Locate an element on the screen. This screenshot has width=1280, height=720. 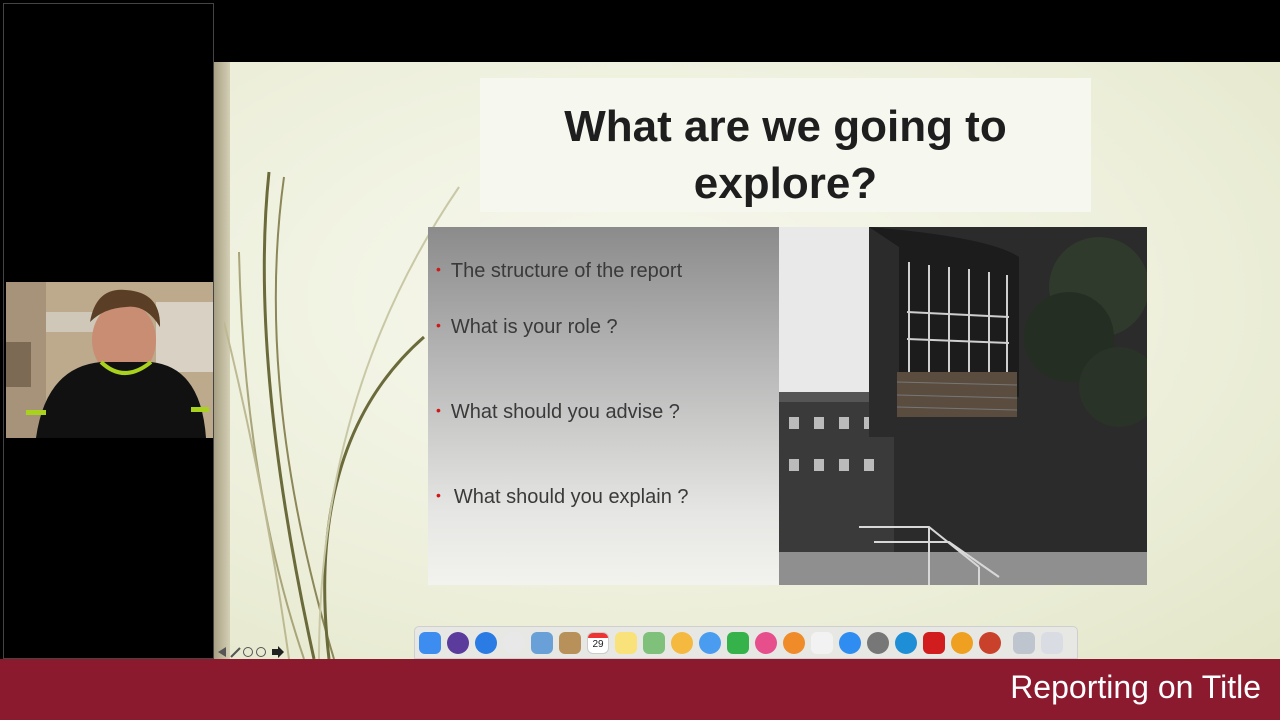
app-store-icon is located at coordinates (850, 643).